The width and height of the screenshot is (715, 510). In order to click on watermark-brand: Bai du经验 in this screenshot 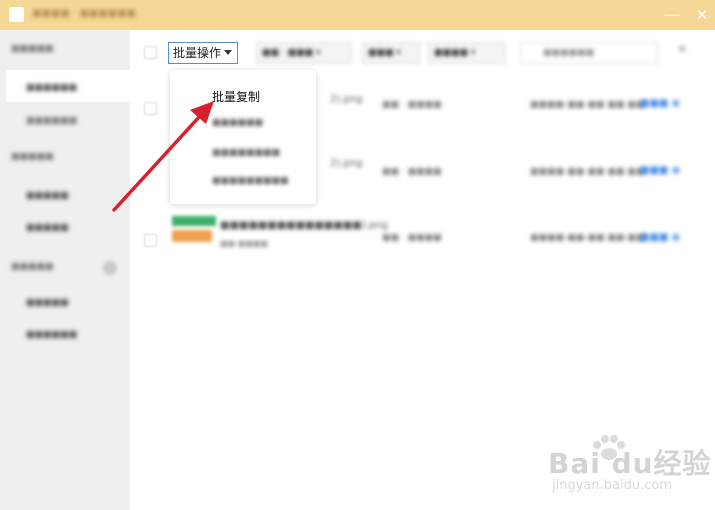, I will do `click(630, 463)`.